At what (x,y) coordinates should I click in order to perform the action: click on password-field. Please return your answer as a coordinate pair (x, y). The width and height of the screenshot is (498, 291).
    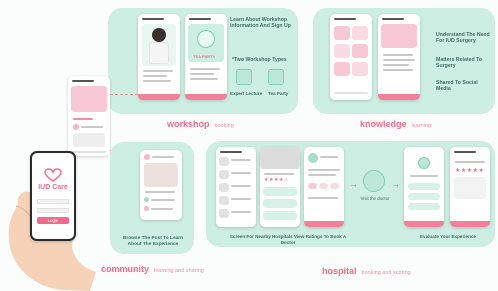
    Looking at the image, I should click on (53, 210).